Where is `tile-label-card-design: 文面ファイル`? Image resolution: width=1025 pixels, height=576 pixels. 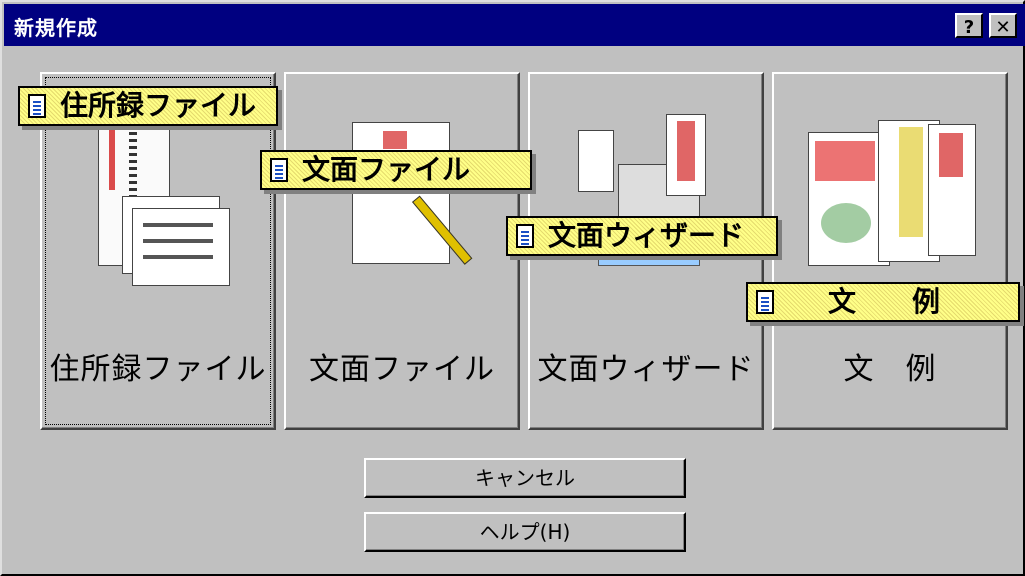
tile-label-card-design: 文面ファイル is located at coordinates (402, 369).